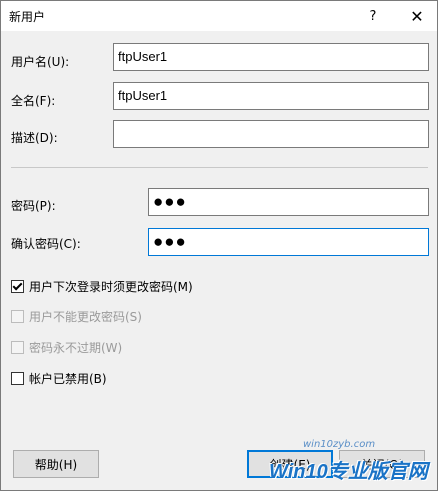 This screenshot has height=491, width=438. Describe the element at coordinates (271, 96) in the screenshot. I see `fullname-field: ftpUser1` at that location.